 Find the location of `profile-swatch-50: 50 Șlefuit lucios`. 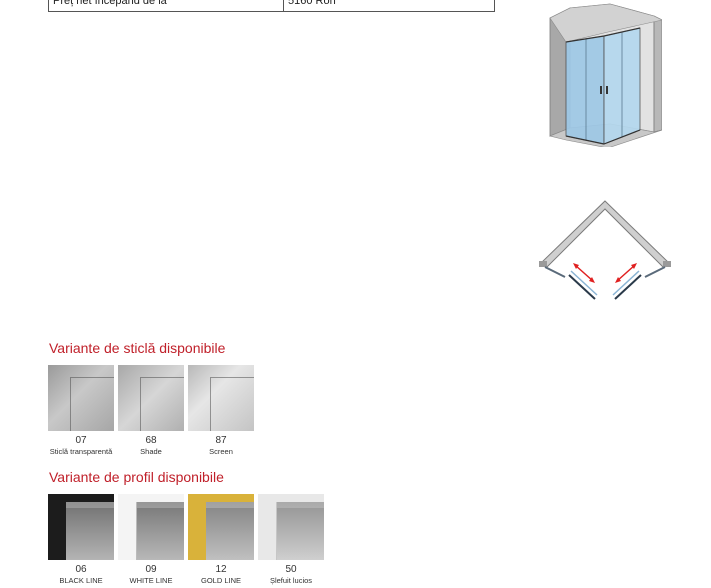

profile-swatch-50: 50 Șlefuit lucios is located at coordinates (291, 540).